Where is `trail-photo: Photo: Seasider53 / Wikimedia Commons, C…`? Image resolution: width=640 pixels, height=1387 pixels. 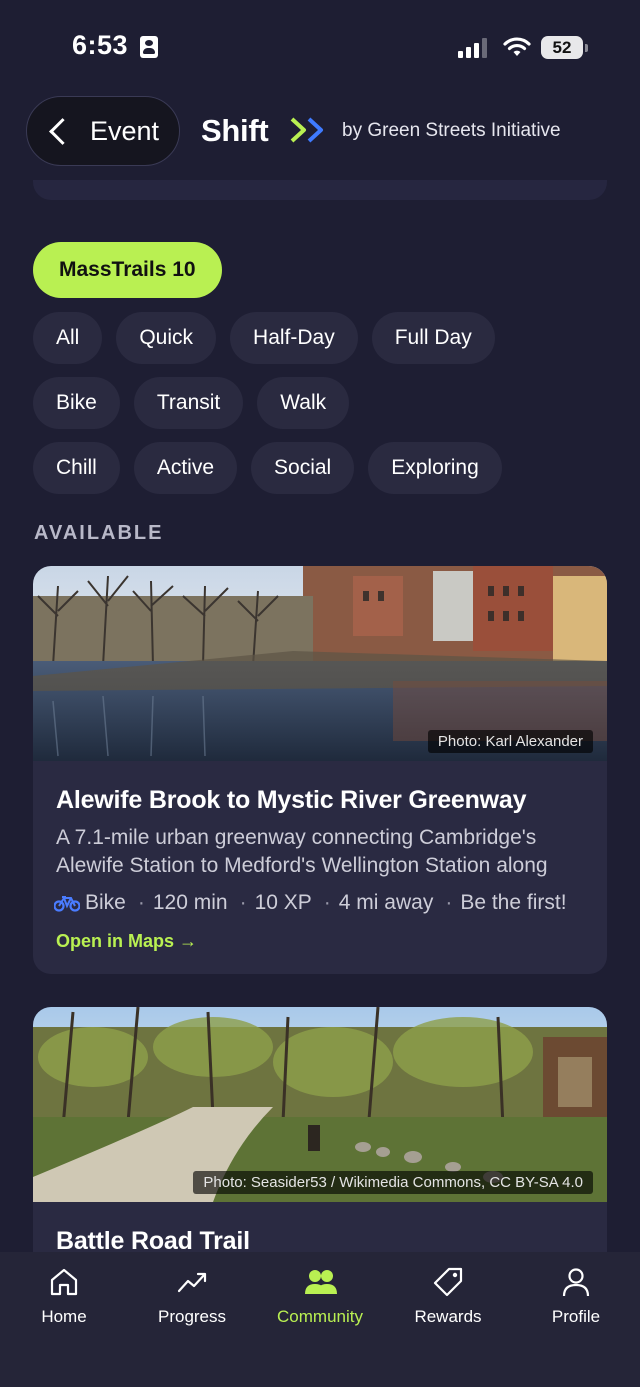
trail-photo: Photo: Seasider53 / Wikimedia Commons, C… is located at coordinates (320, 1104).